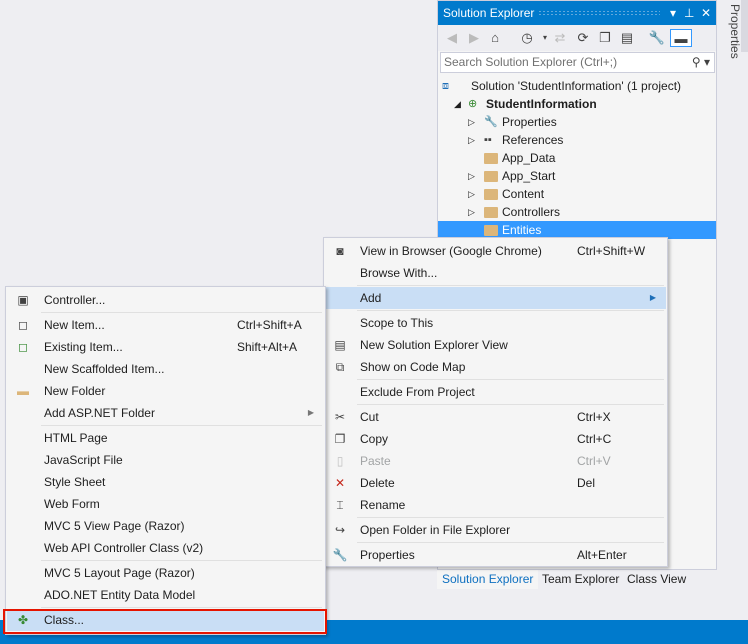  I want to click on search-placeholder: Search Solution Explorer (Ctrl+;), so click(531, 62).